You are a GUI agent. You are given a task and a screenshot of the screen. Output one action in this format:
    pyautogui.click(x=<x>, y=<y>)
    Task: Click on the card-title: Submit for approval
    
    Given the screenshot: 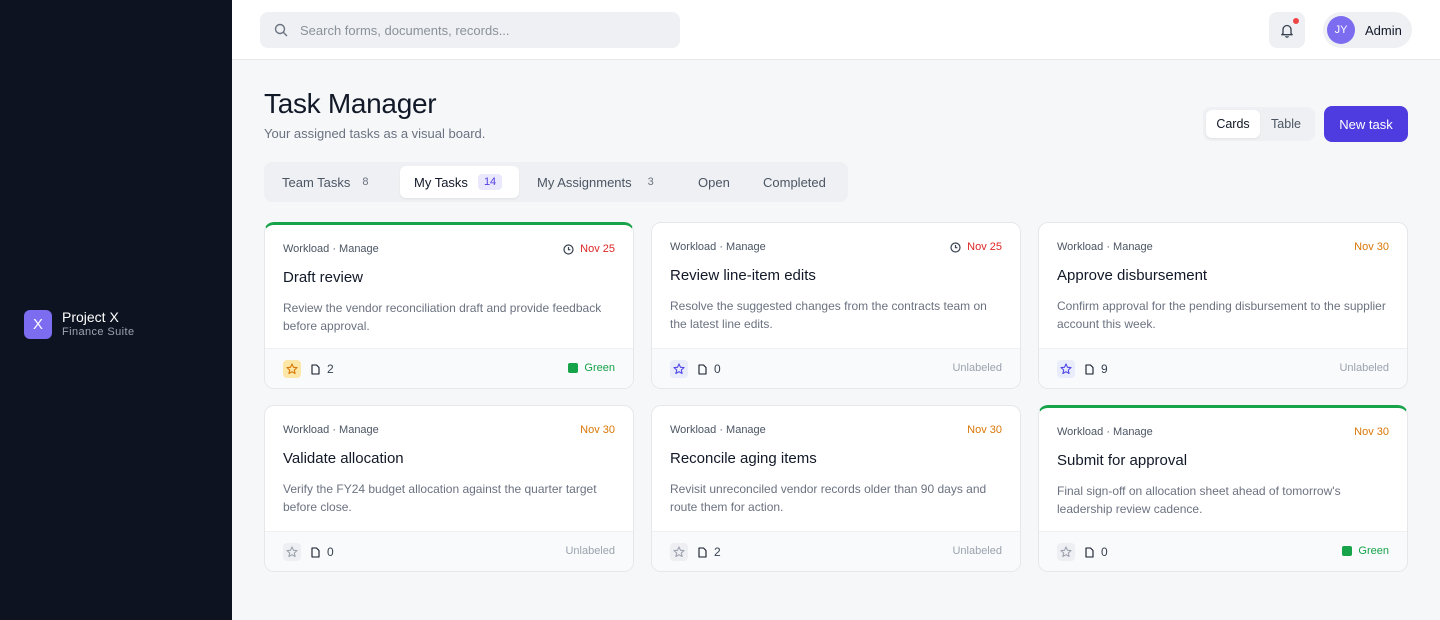 What is the action you would take?
    pyautogui.click(x=1122, y=460)
    